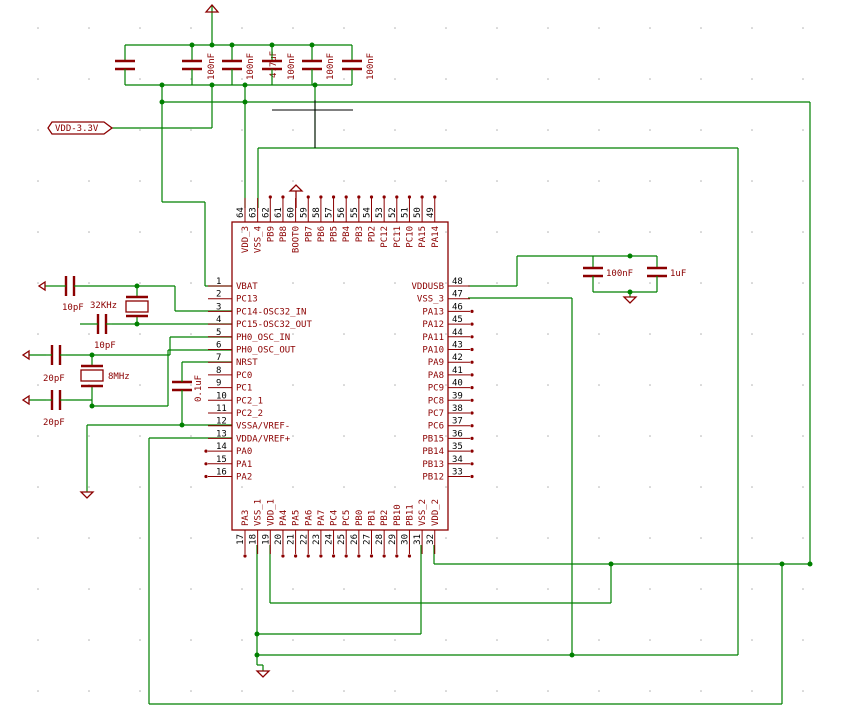 The height and width of the screenshot is (717, 842). What do you see at coordinates (105, 376) in the screenshot?
I see `crystal-8mhz: 8MHz` at bounding box center [105, 376].